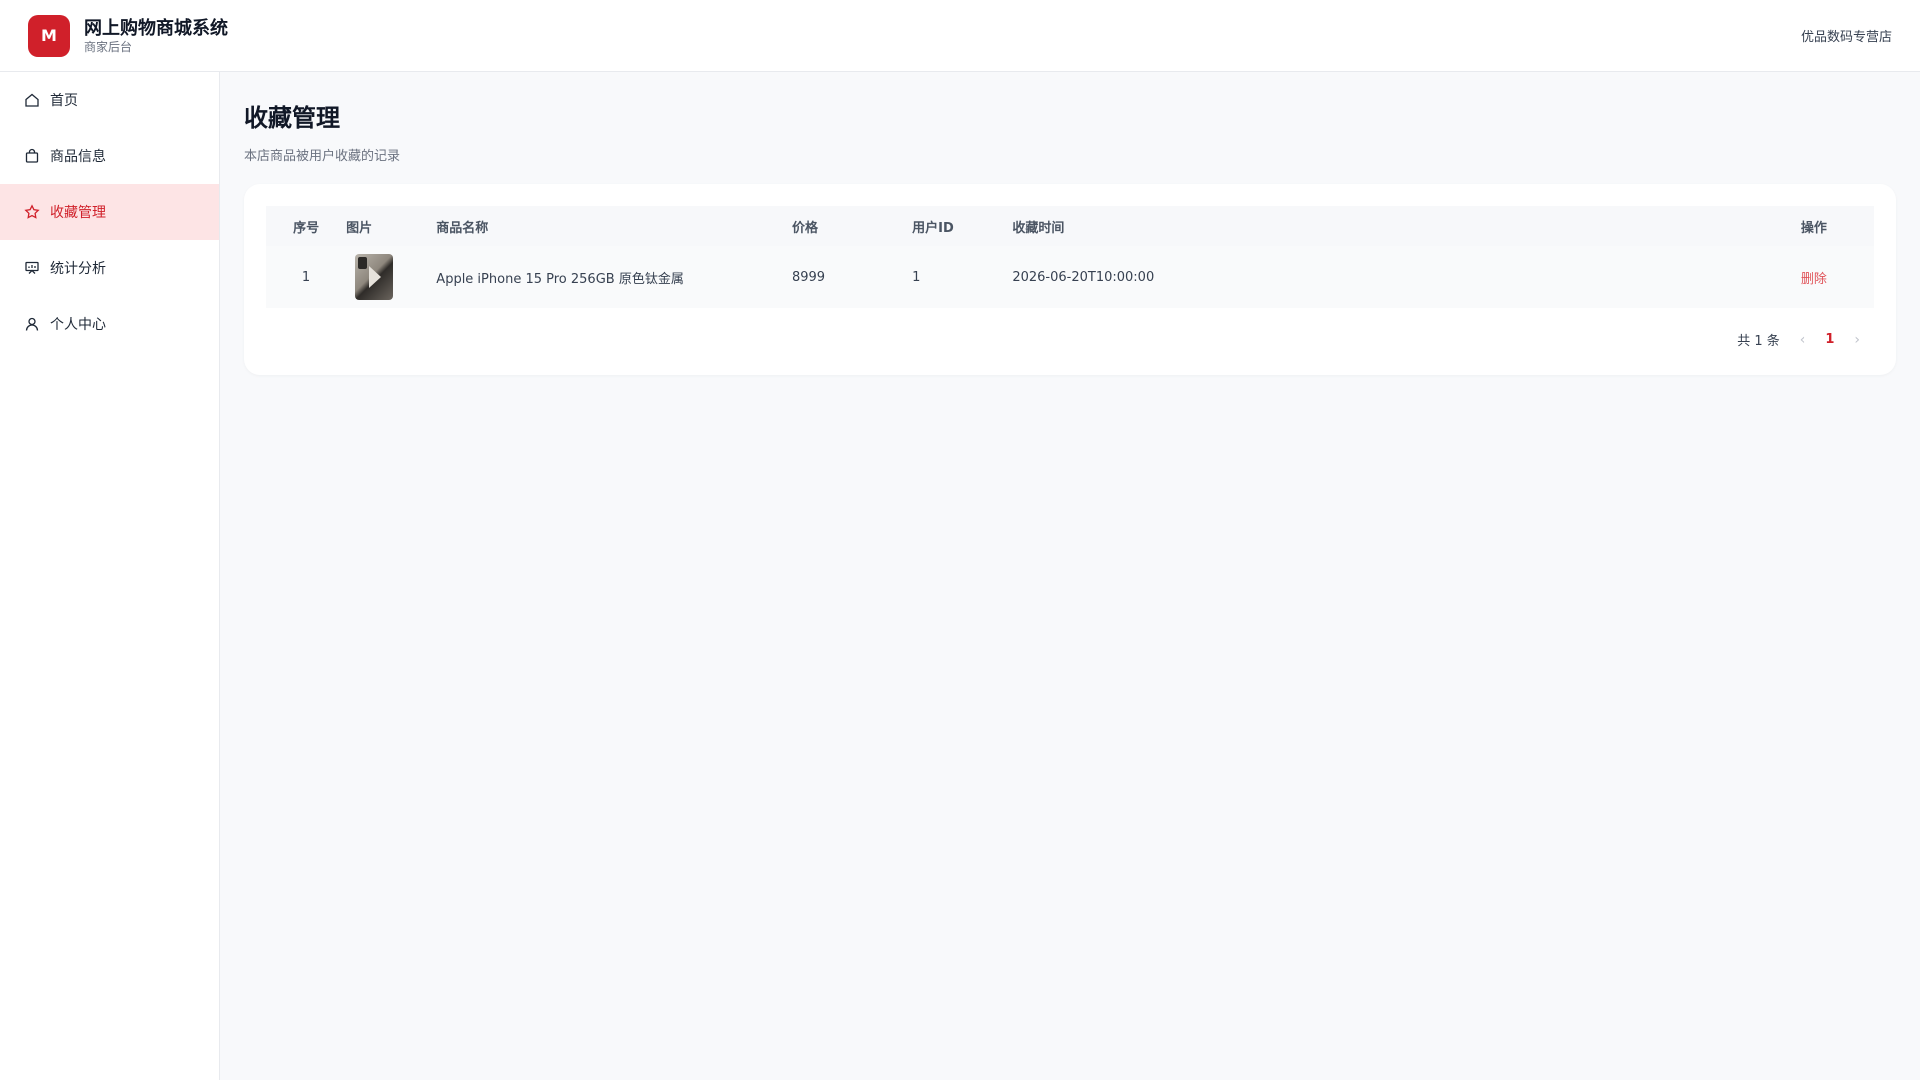 The height and width of the screenshot is (1080, 1920). I want to click on sidebar-item-label: 首页, so click(64, 101).